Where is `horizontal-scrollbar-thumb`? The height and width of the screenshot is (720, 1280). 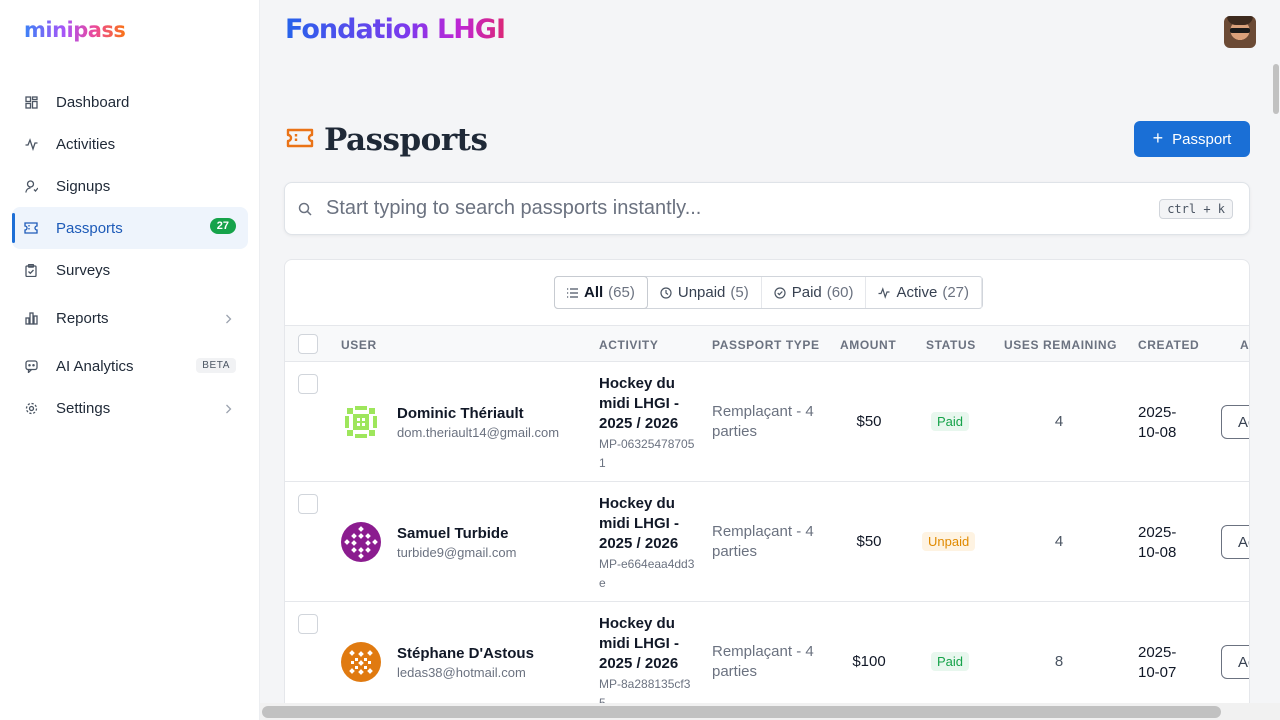
horizontal-scrollbar-thumb is located at coordinates (741, 712).